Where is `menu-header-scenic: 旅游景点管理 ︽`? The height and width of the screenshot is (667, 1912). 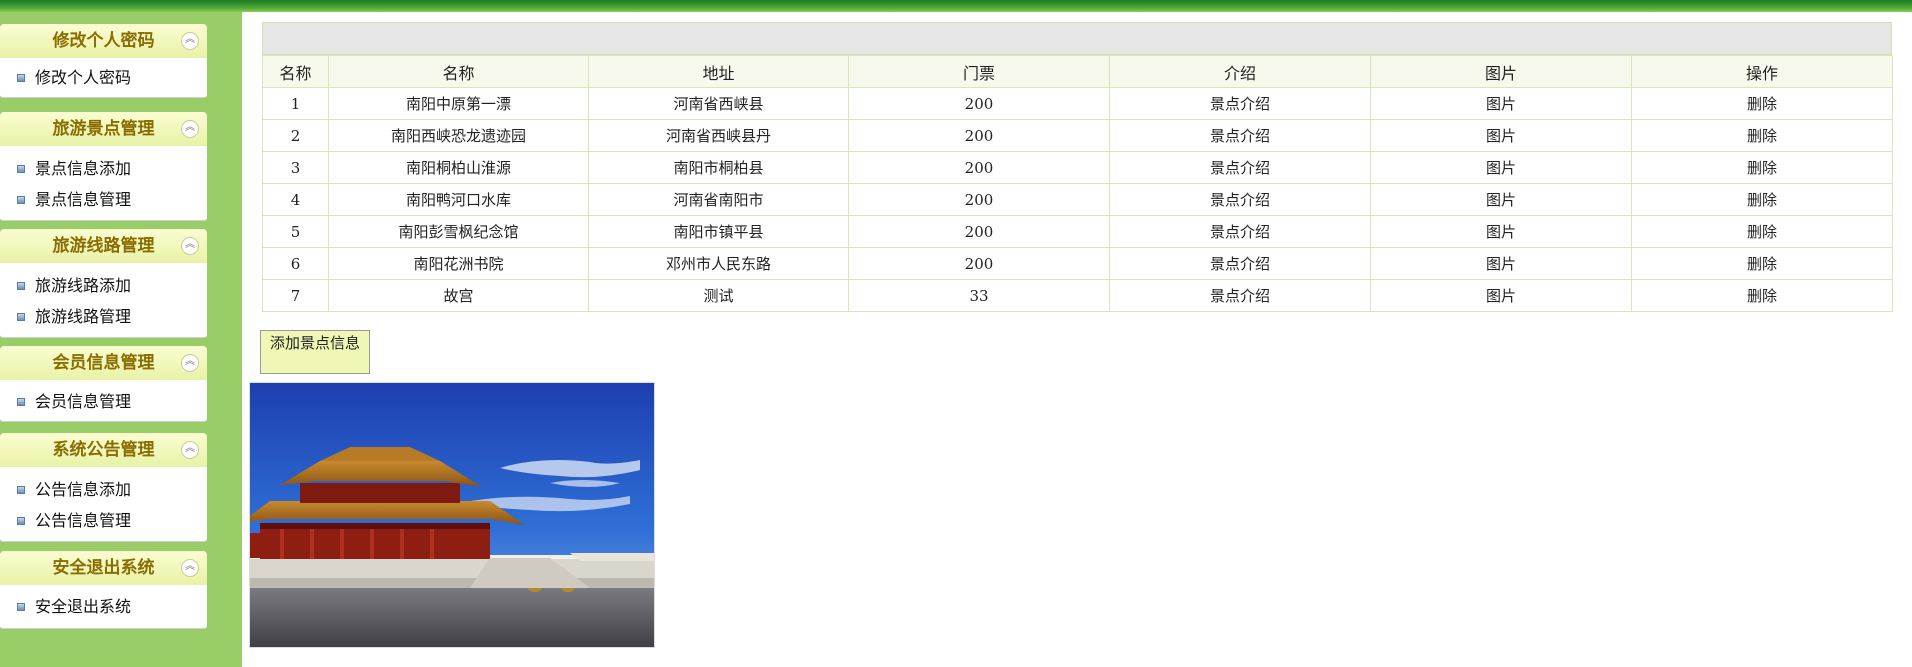 menu-header-scenic: 旅游景点管理 ︽ is located at coordinates (103, 129).